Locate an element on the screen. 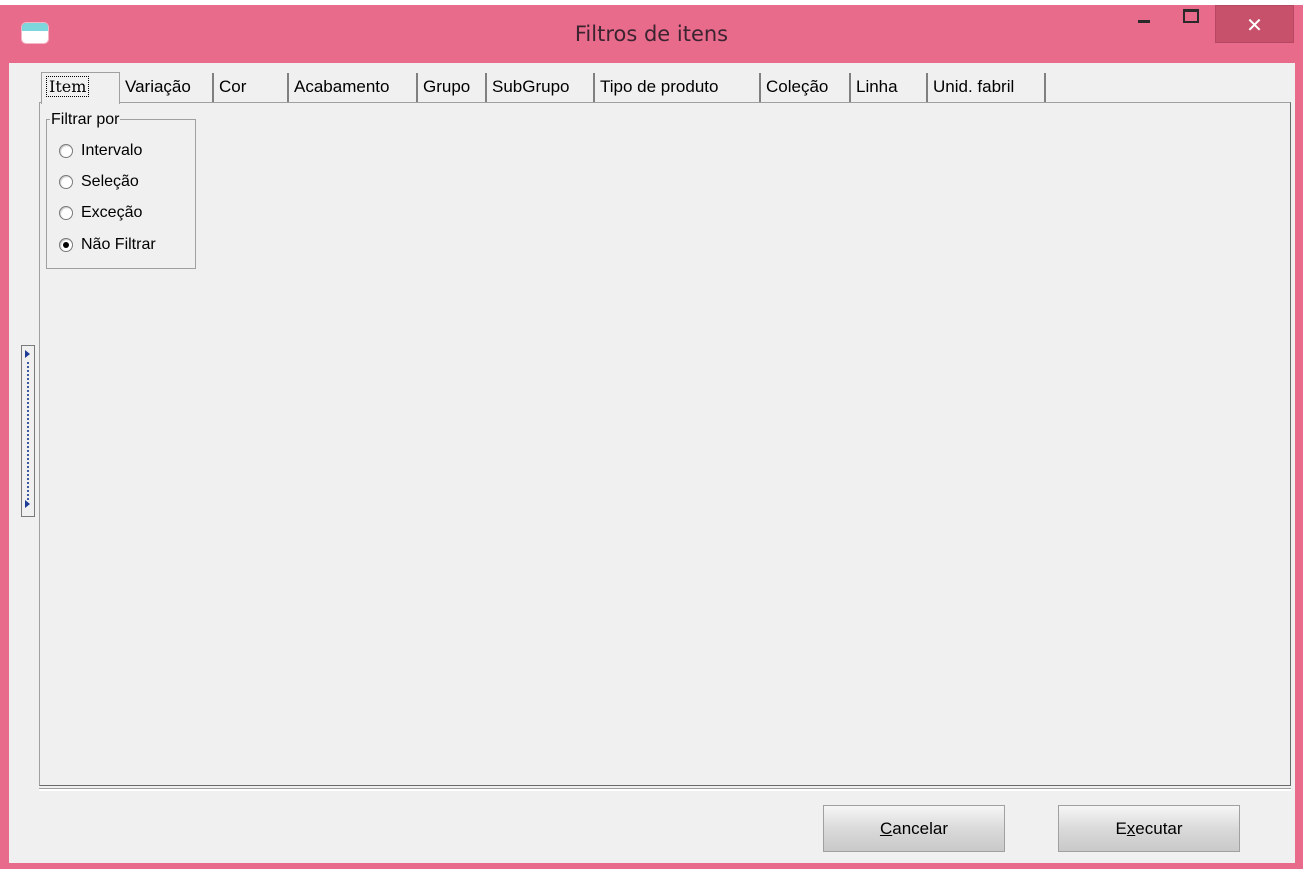 This screenshot has width=1308, height=872. footer-divider is located at coordinates (665, 789).